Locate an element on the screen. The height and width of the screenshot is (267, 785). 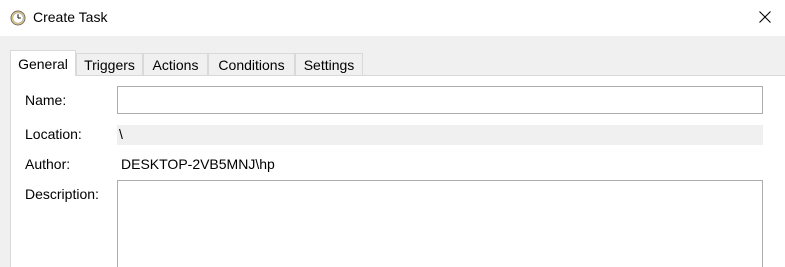
tab-label: Settings is located at coordinates (329, 64).